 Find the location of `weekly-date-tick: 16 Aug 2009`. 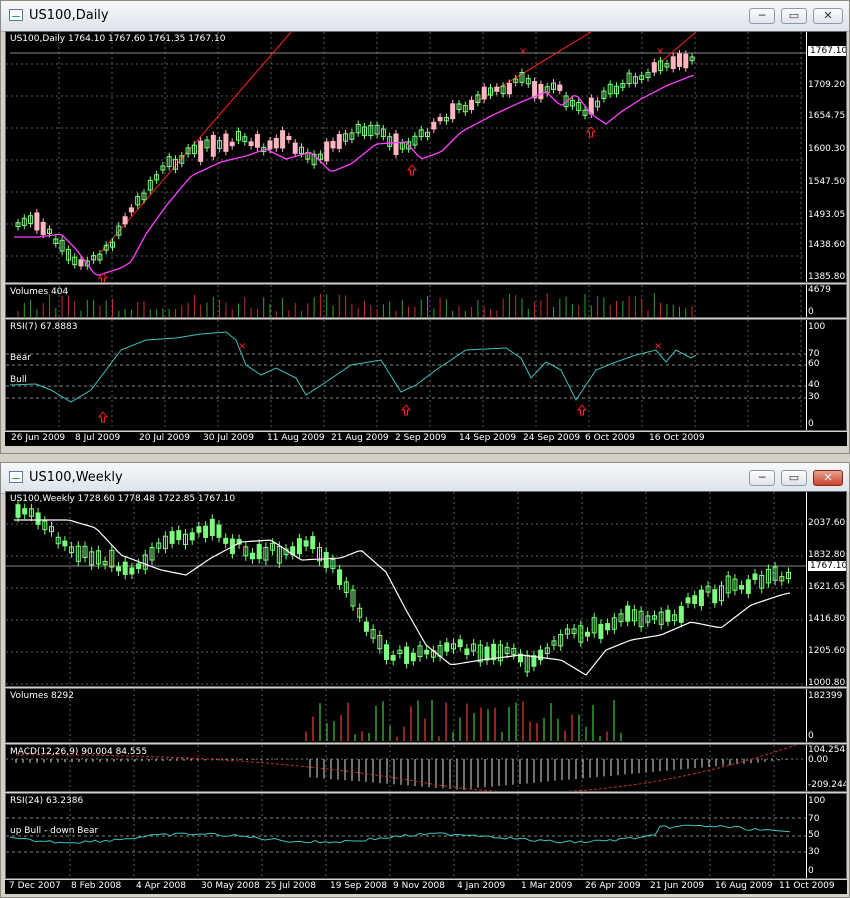

weekly-date-tick: 16 Aug 2009 is located at coordinates (744, 886).